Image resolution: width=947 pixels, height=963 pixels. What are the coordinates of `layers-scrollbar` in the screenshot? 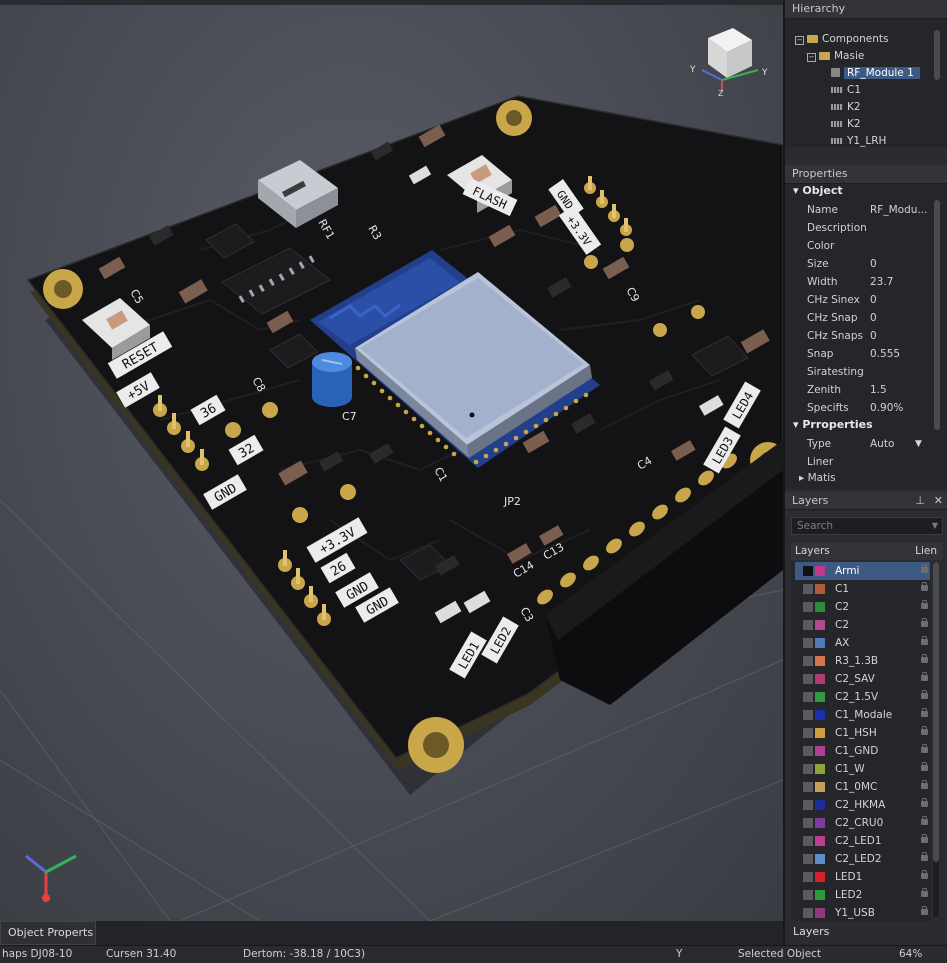 It's located at (936, 739).